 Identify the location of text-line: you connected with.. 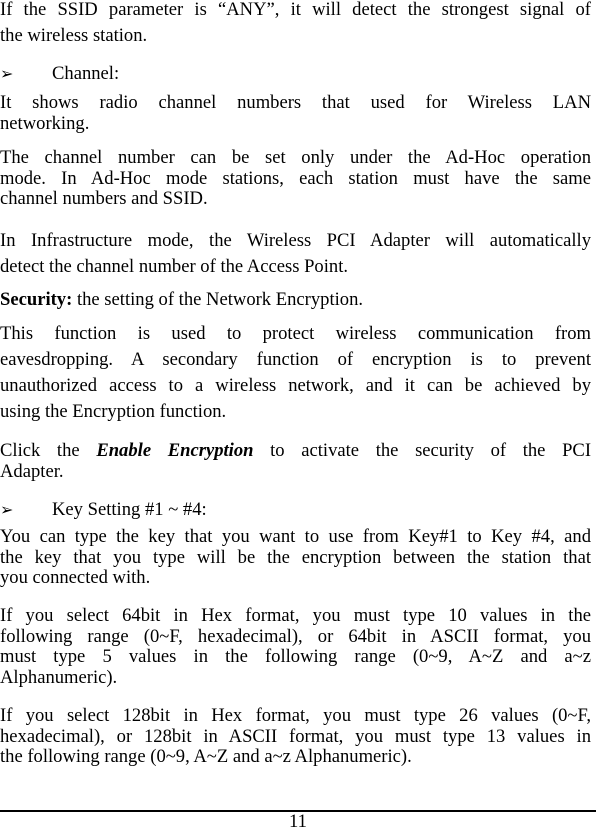
(75, 577).